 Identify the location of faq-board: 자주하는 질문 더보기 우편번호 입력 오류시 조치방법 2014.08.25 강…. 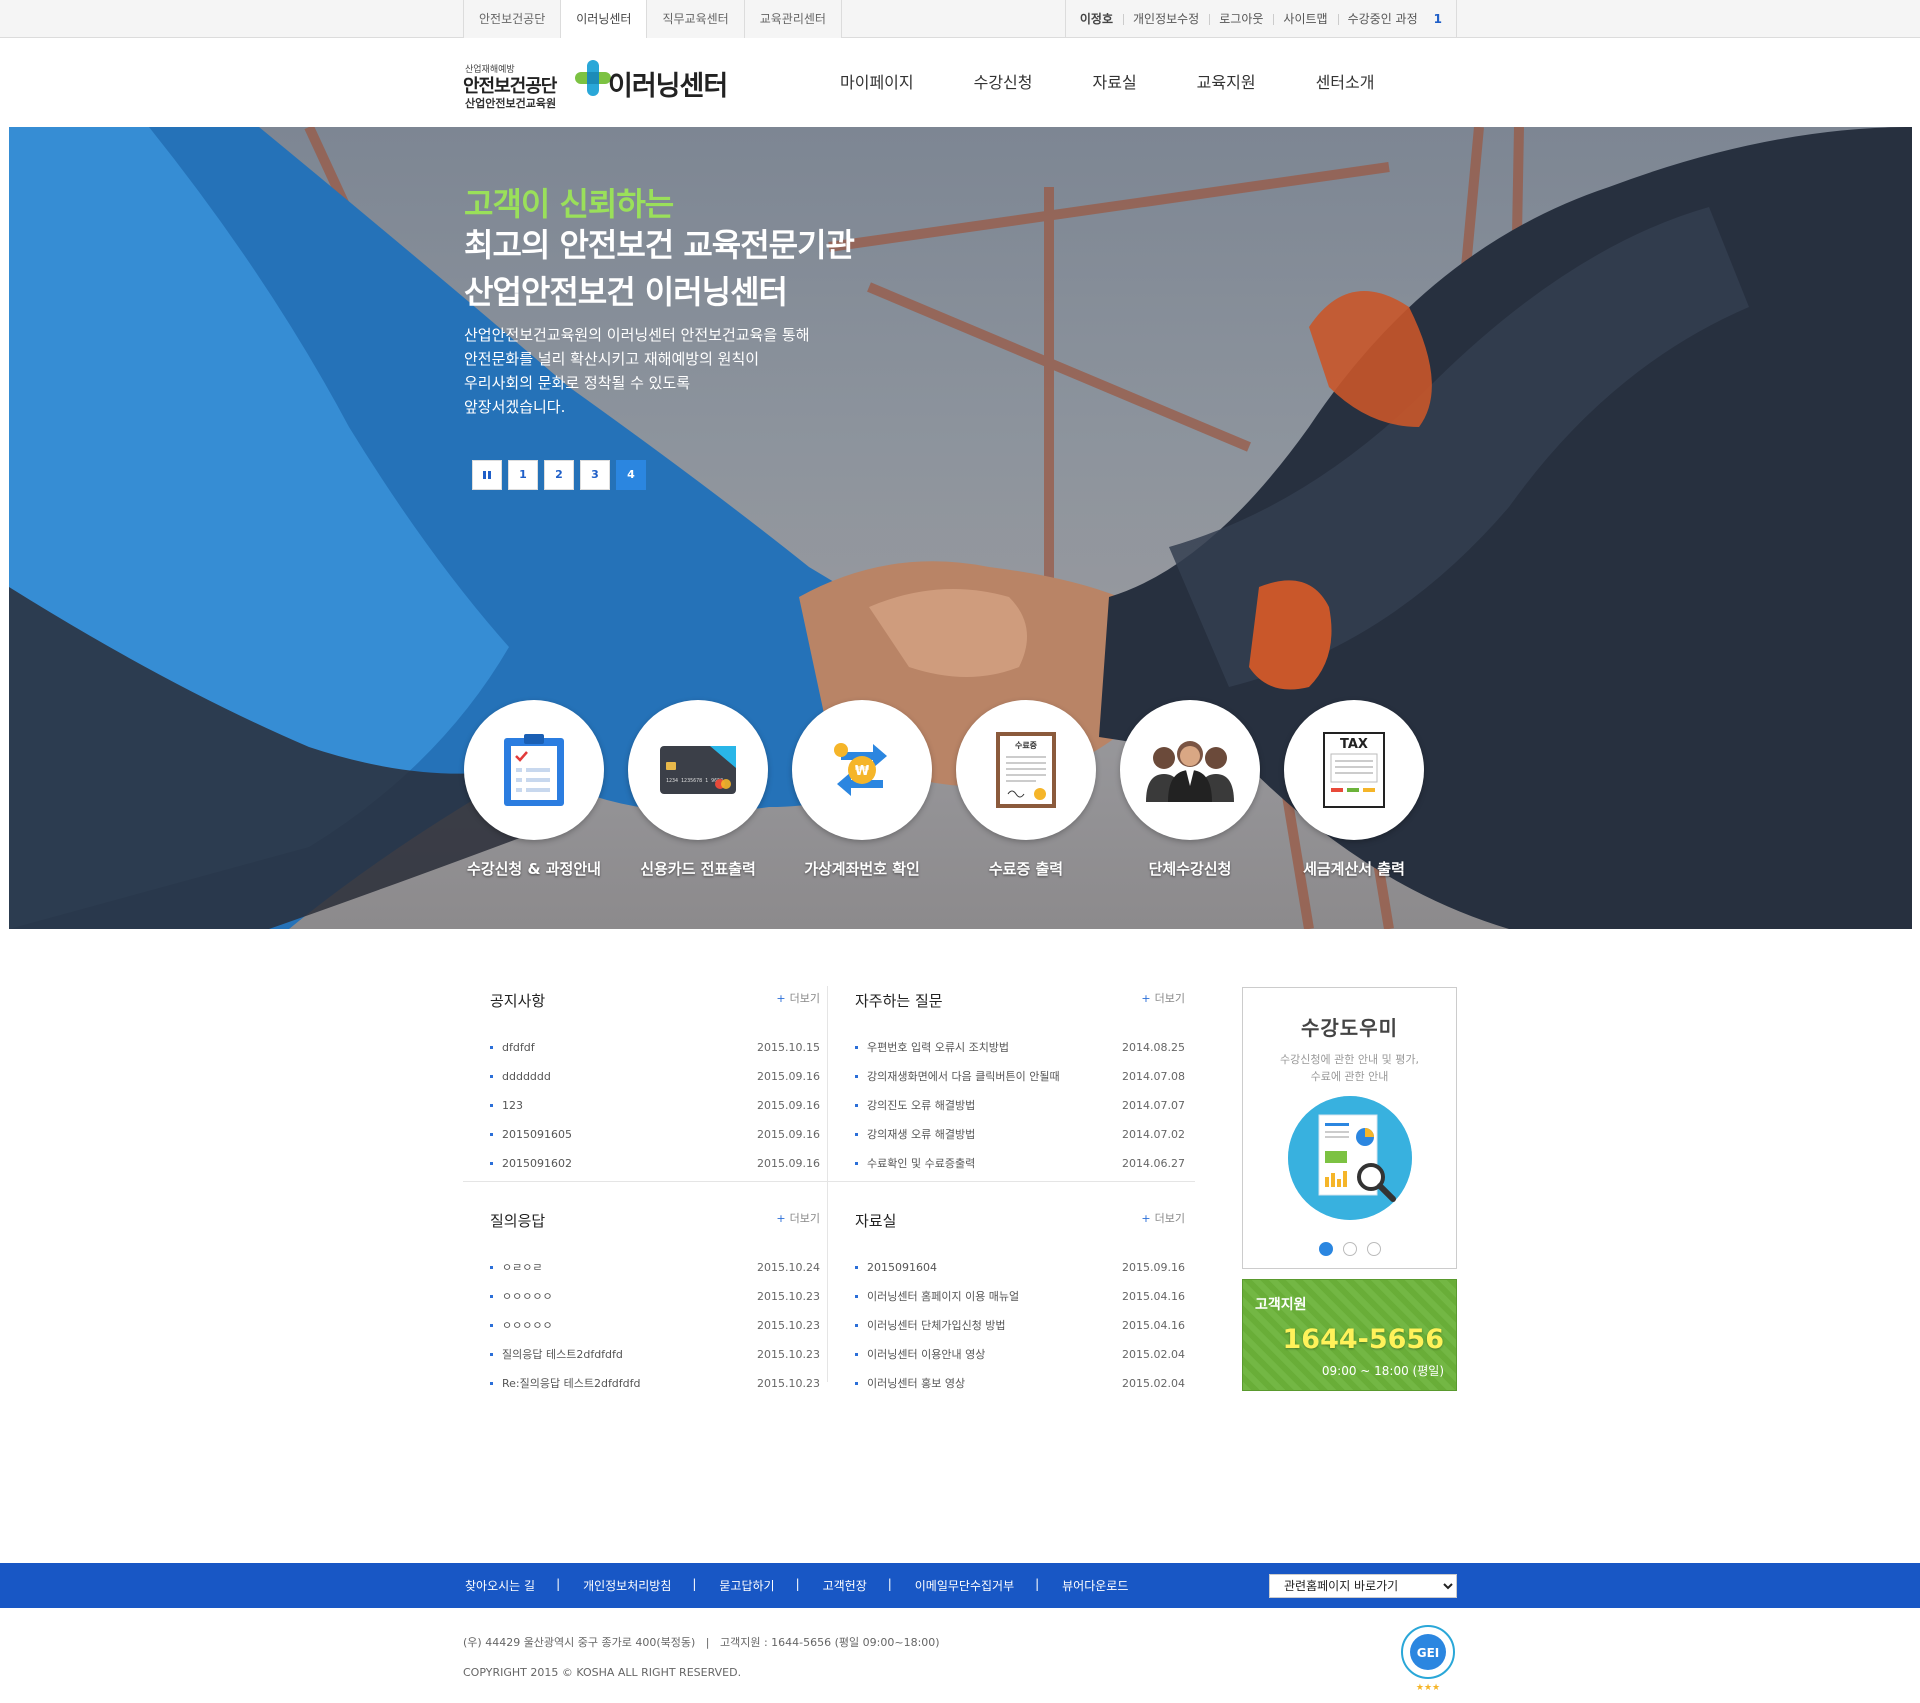
(1020, 1084).